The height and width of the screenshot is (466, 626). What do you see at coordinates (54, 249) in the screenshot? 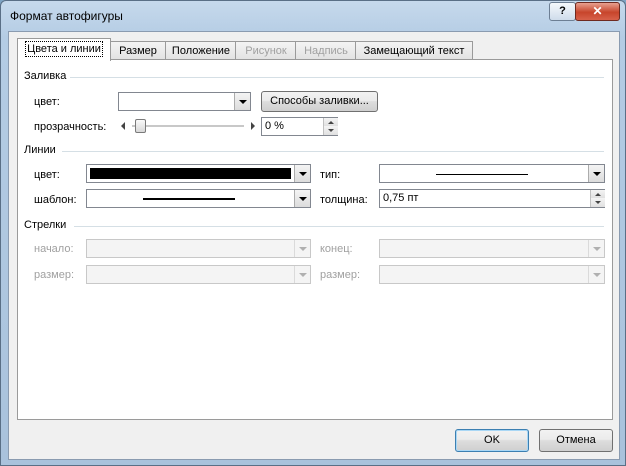
I see `arrow-start-label: начало:` at bounding box center [54, 249].